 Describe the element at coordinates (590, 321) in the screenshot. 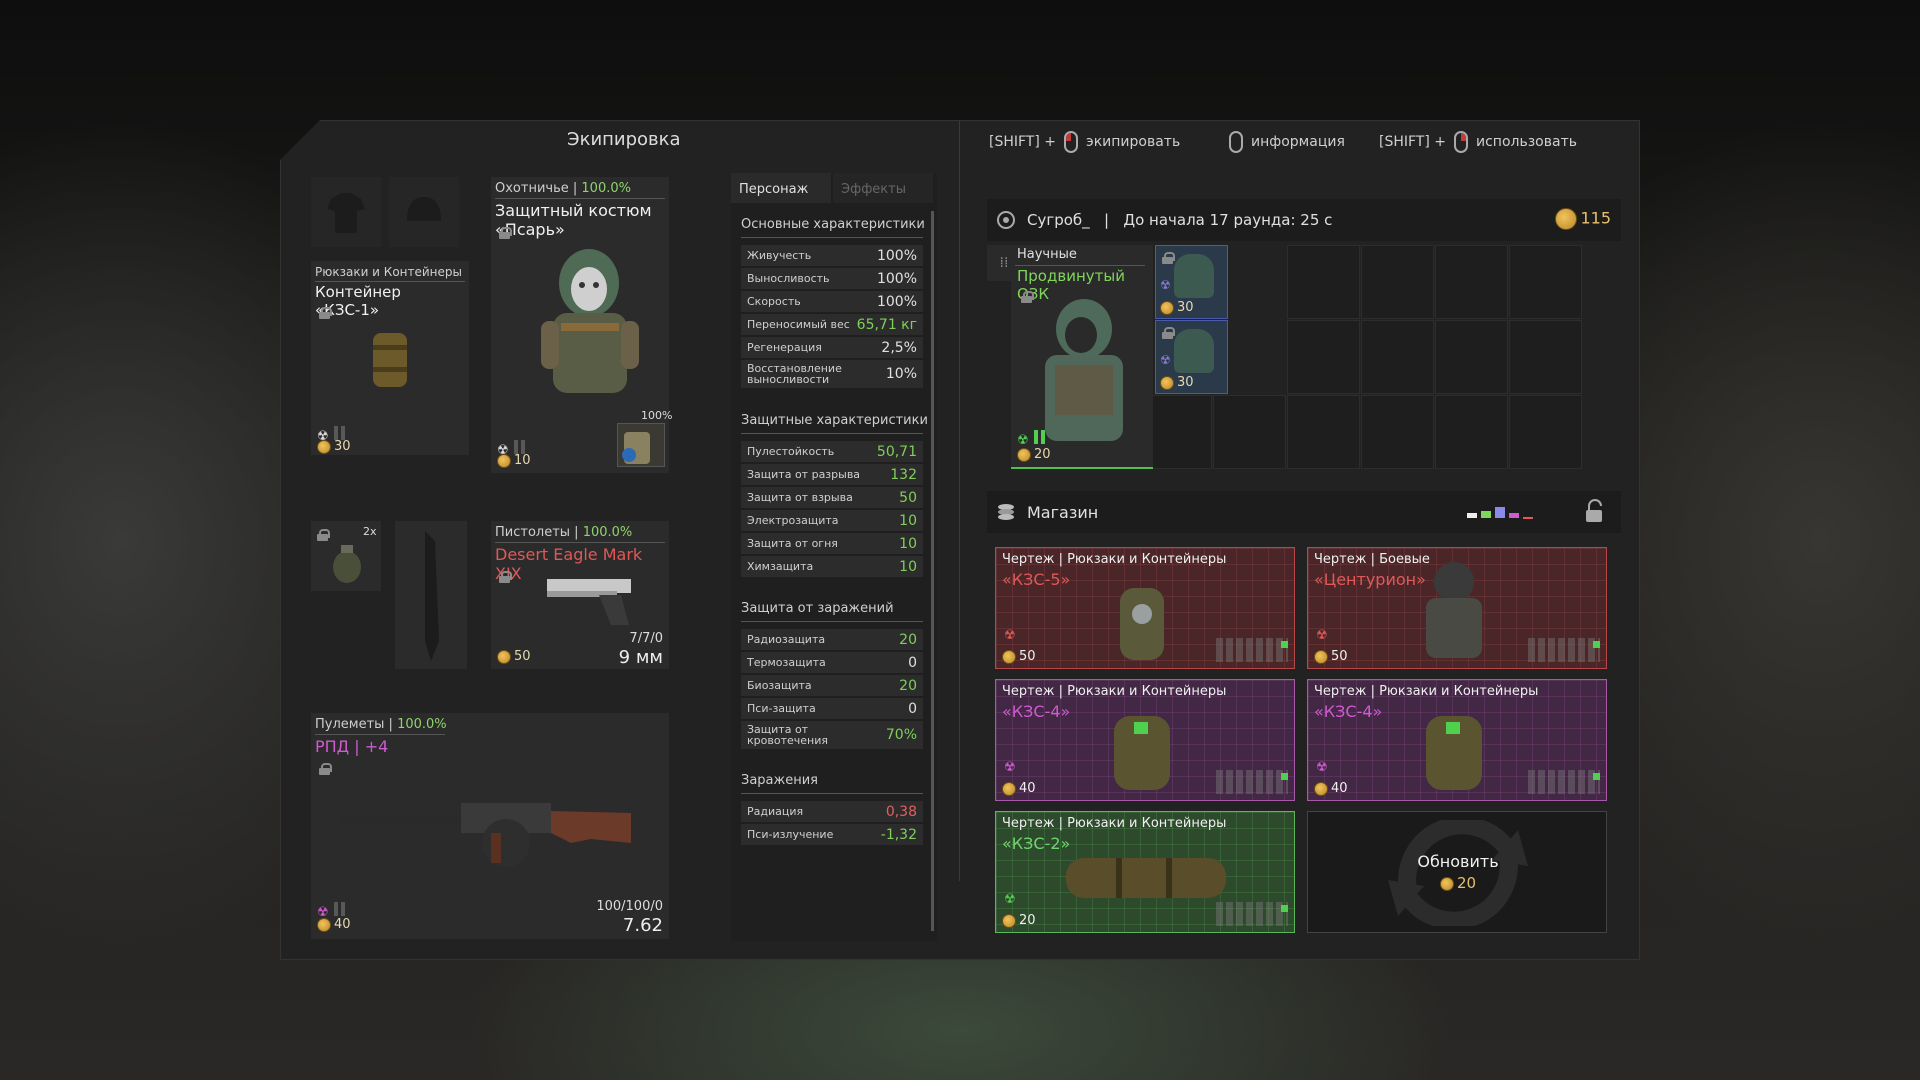

I see `armor-image` at that location.